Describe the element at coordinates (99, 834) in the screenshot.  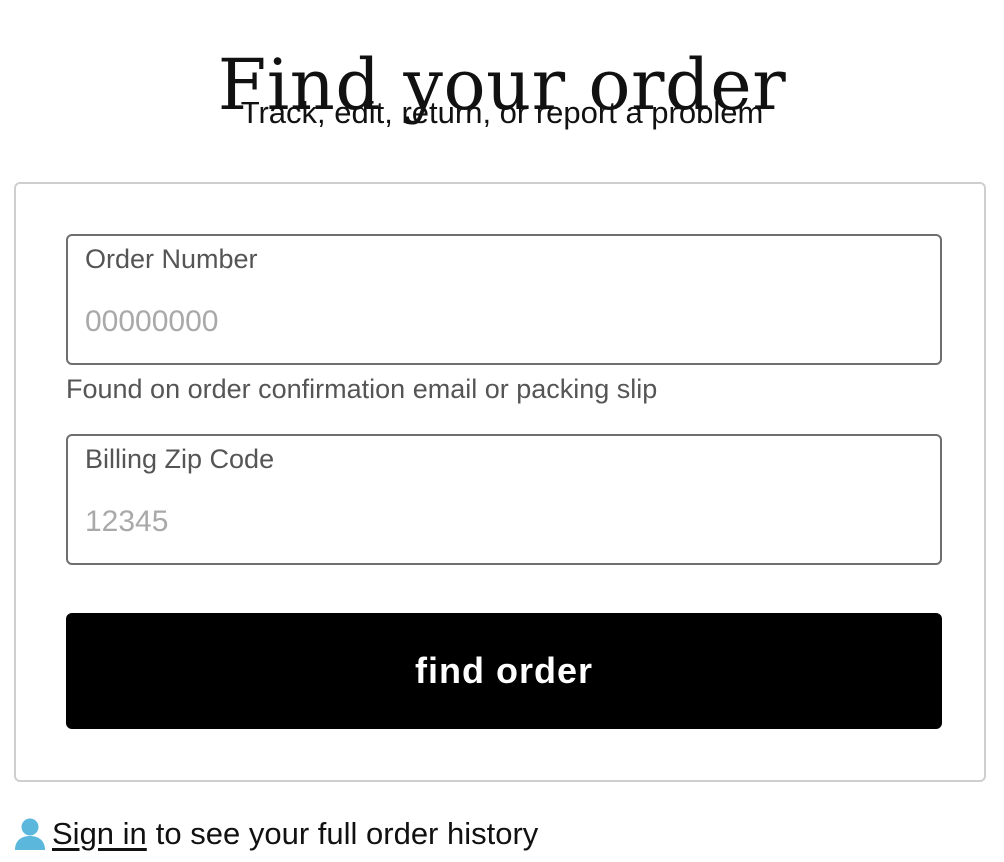
I see `sign-in-link: Sign in` at that location.